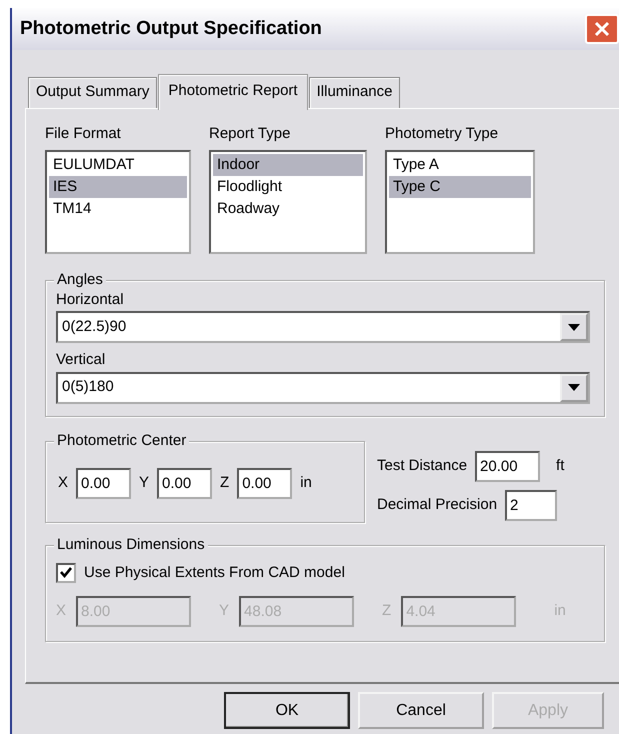 This screenshot has height=734, width=619. I want to click on text-field: 2, so click(531, 505).